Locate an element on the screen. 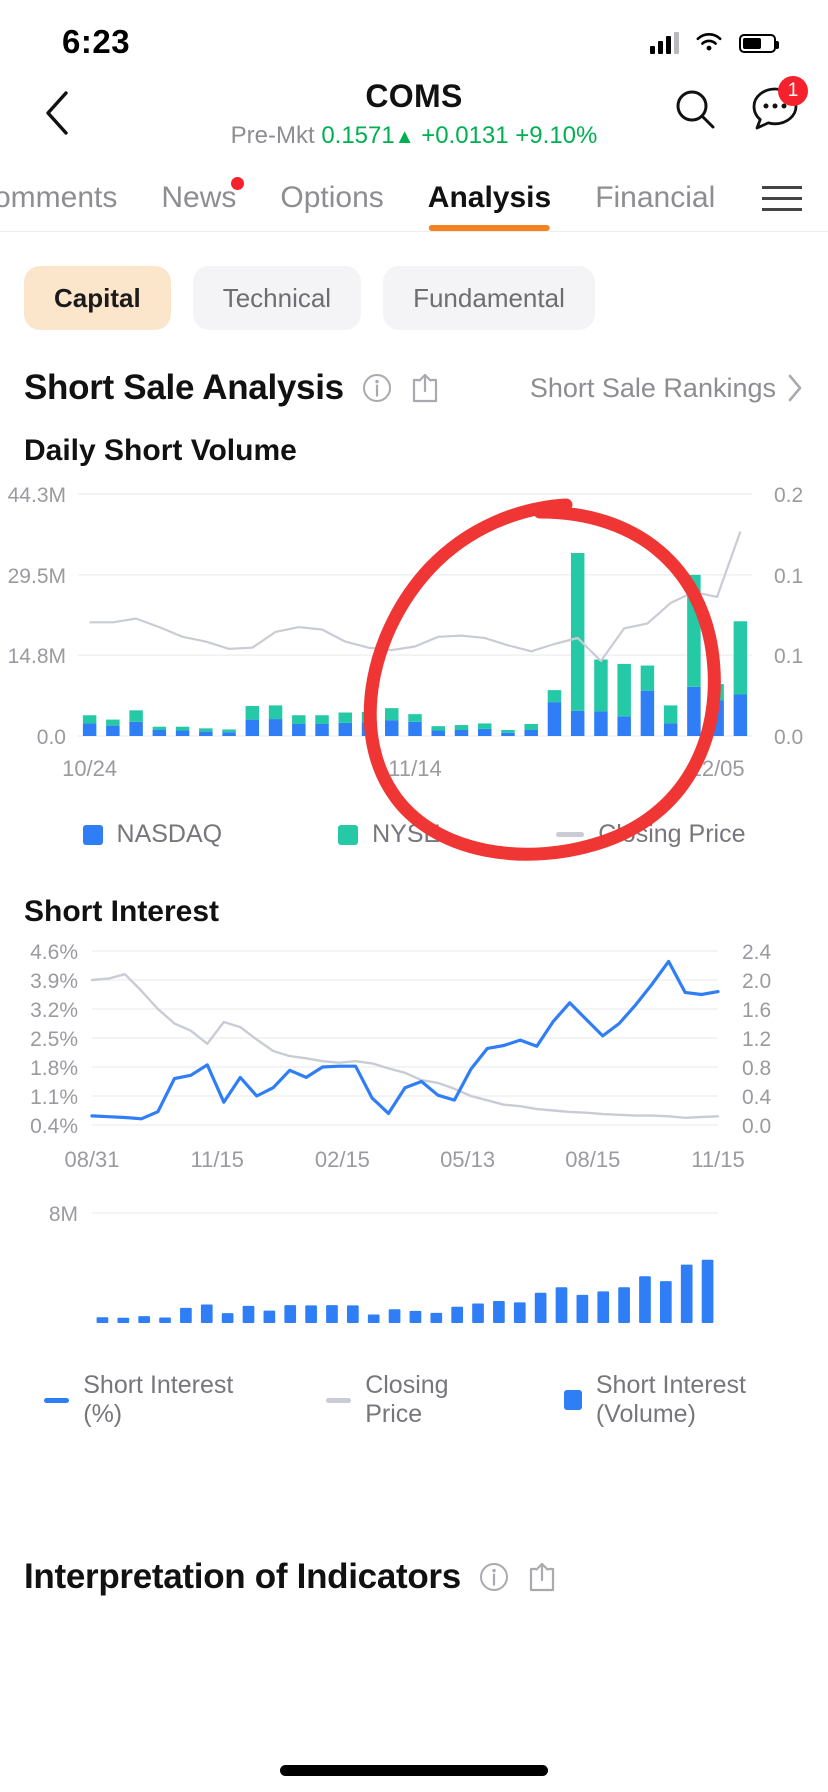  svg-text: 44.3M is located at coordinates (37, 495).